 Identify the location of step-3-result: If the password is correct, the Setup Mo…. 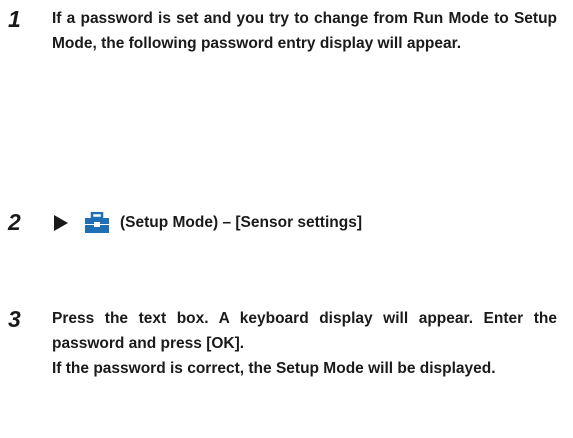
(274, 368).